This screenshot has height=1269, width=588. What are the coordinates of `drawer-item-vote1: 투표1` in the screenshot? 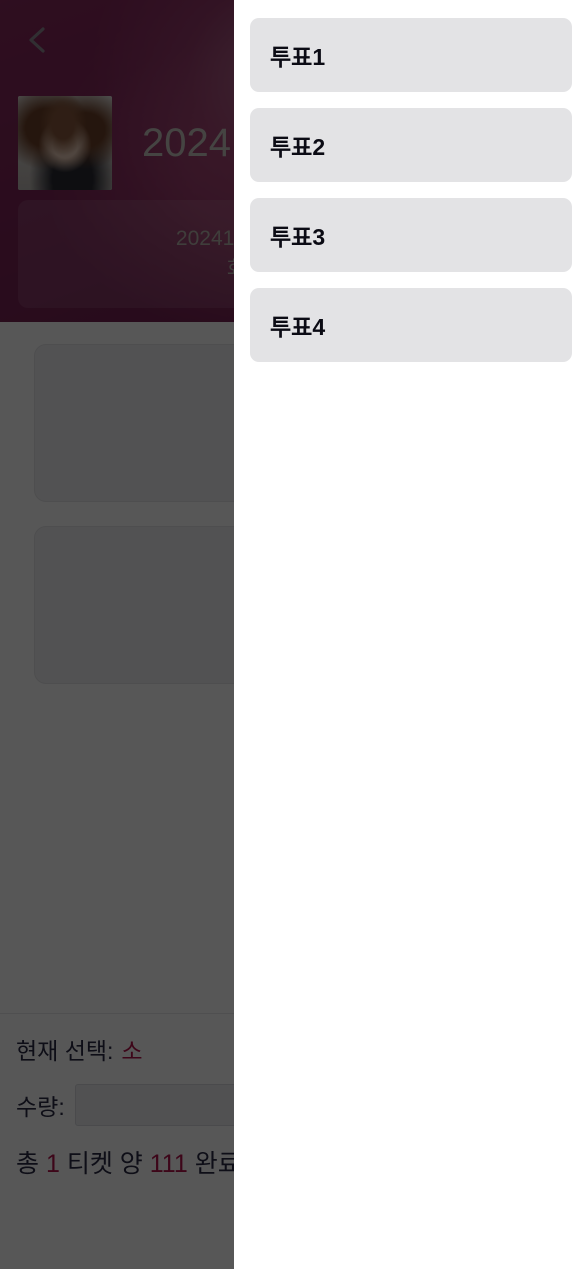 It's located at (411, 55).